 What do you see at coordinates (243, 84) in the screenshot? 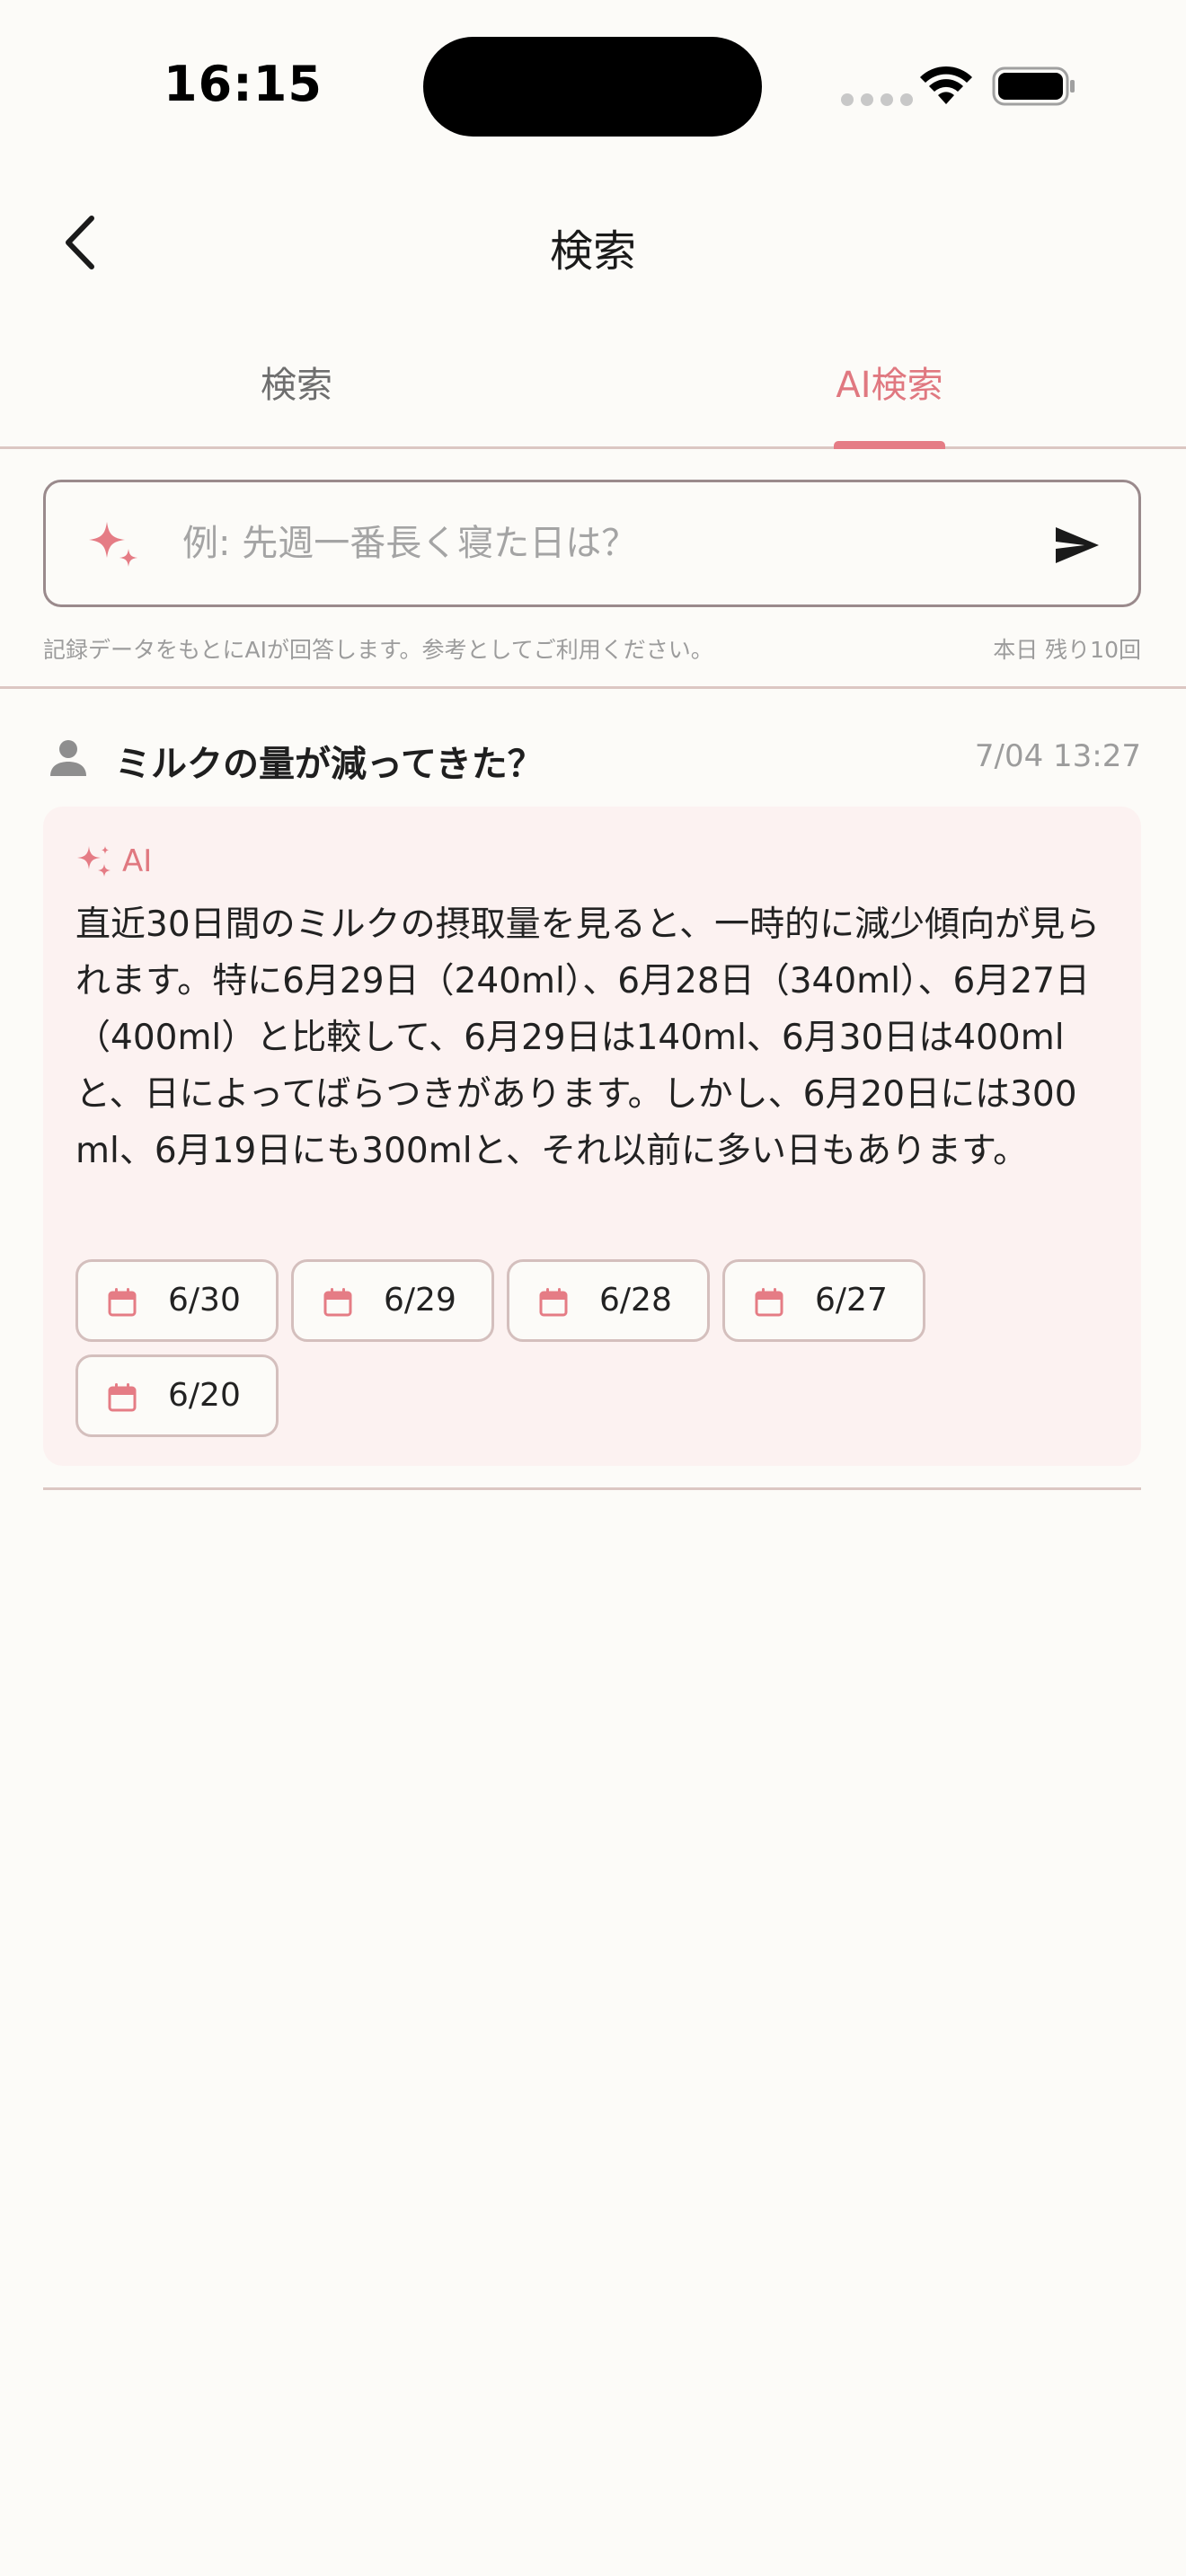
I see `status-time: 16:15` at bounding box center [243, 84].